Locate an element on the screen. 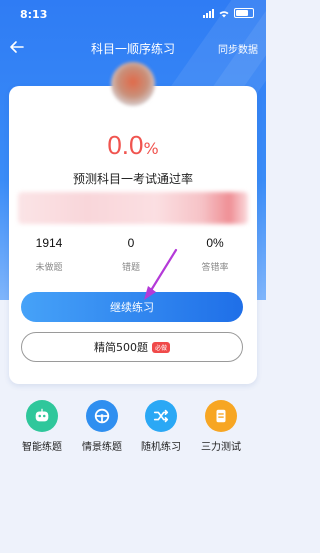 Image resolution: width=320 pixels, height=553 pixels. pass-rate: 0.0% is located at coordinates (133, 145).